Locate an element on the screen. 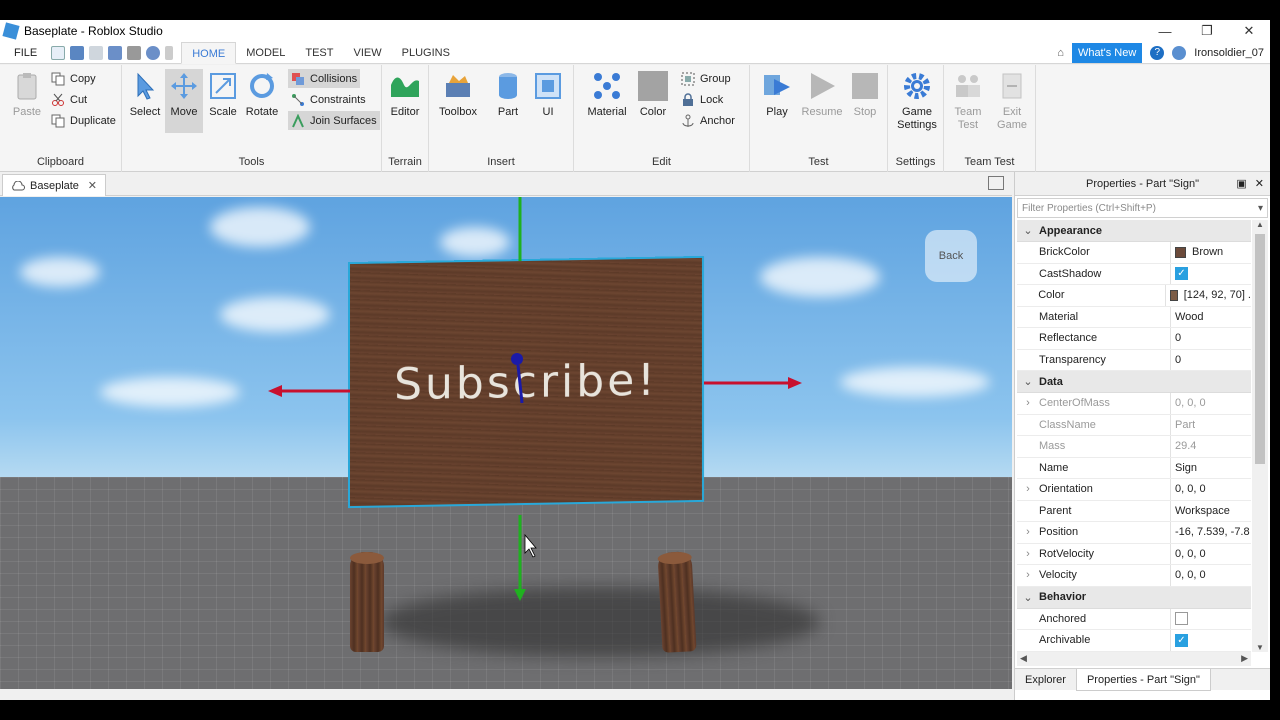 This screenshot has width=1280, height=720. join-surfaces-toggle: Join Surfaces is located at coordinates (334, 120).